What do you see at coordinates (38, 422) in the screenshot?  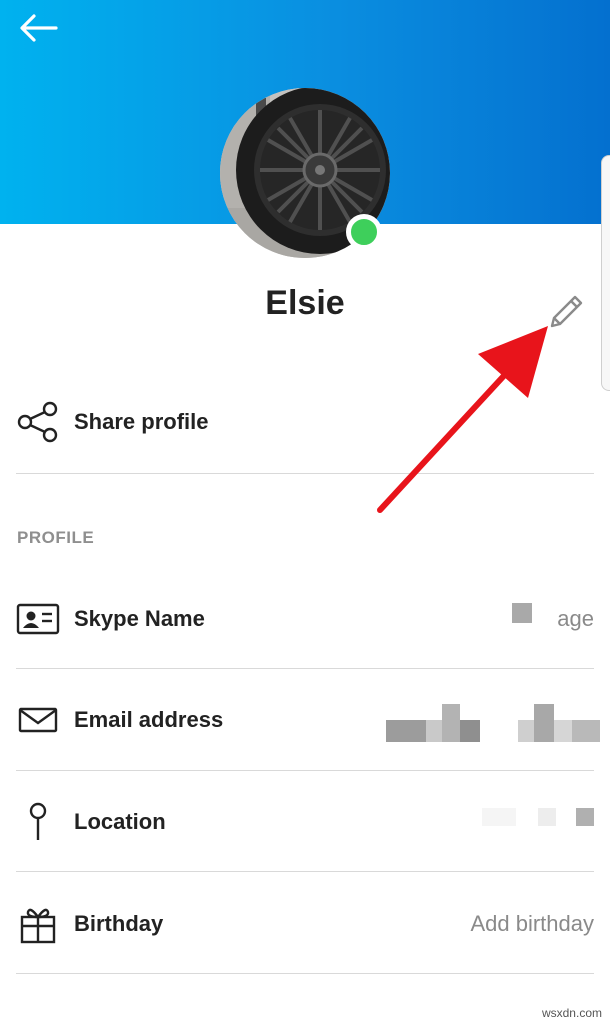 I see `share-icon` at bounding box center [38, 422].